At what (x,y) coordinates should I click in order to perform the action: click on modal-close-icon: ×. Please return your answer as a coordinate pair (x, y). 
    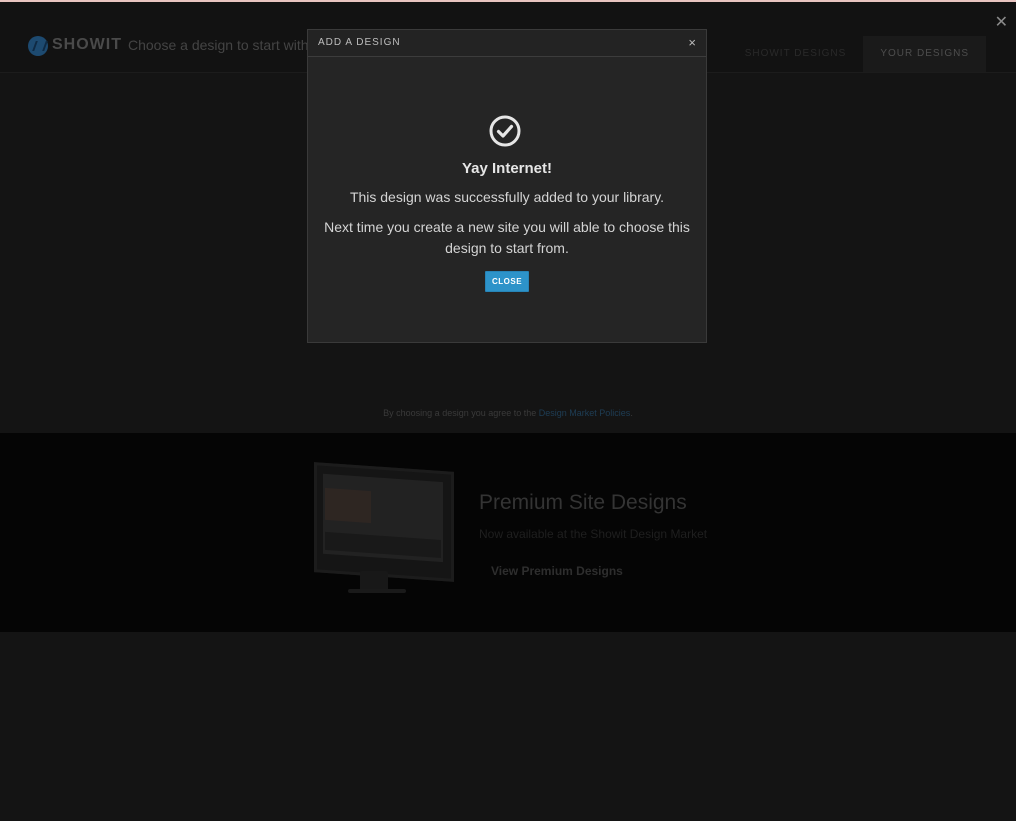
    Looking at the image, I should click on (692, 42).